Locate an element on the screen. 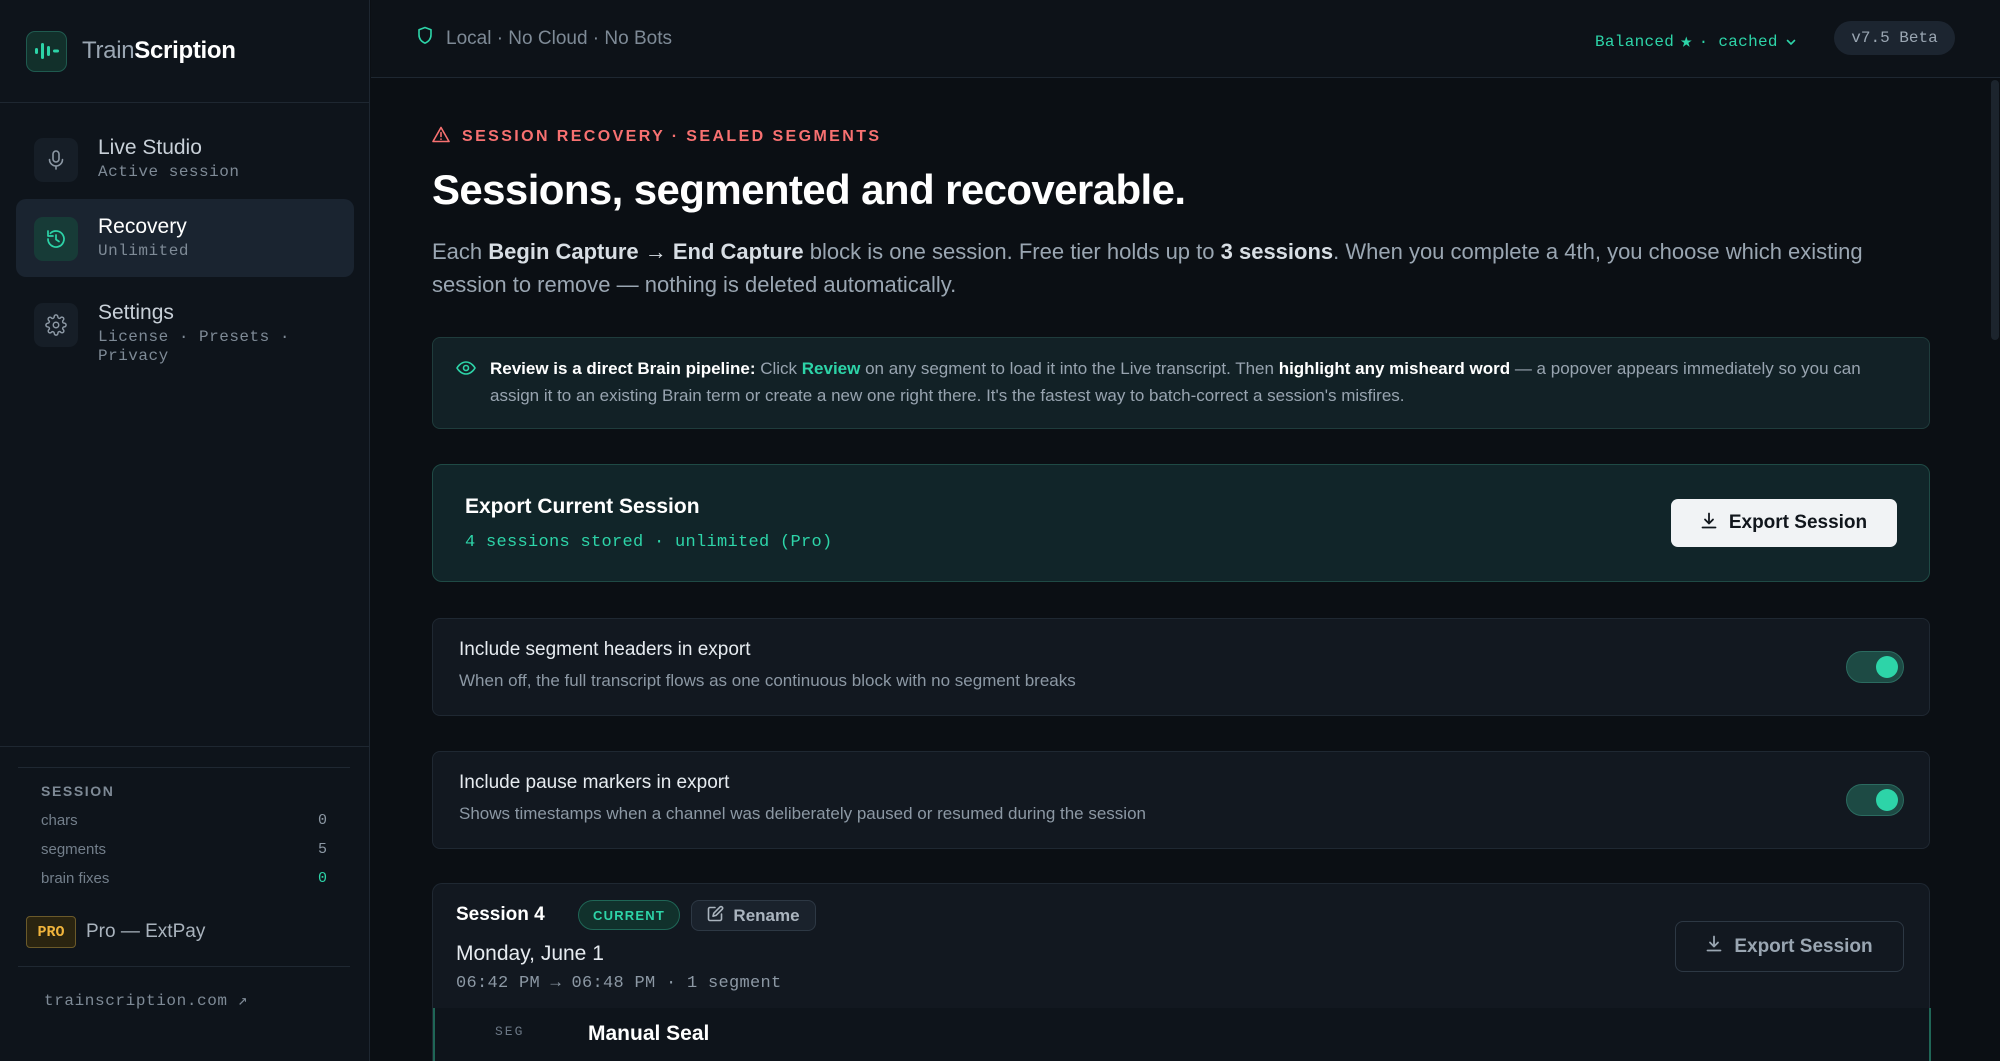 The height and width of the screenshot is (1061, 2000). stat-row-segments: segments 5 is located at coordinates (184, 849).